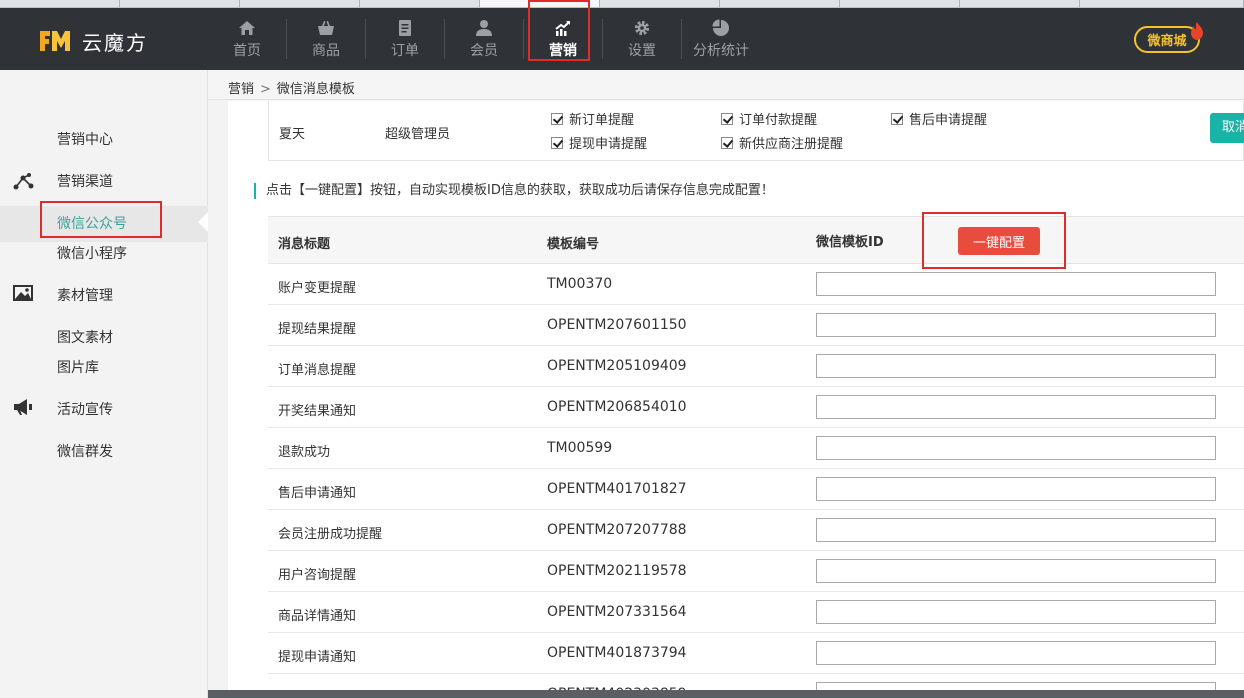  What do you see at coordinates (418, 134) in the screenshot?
I see `user-role: 超级管理员` at bounding box center [418, 134].